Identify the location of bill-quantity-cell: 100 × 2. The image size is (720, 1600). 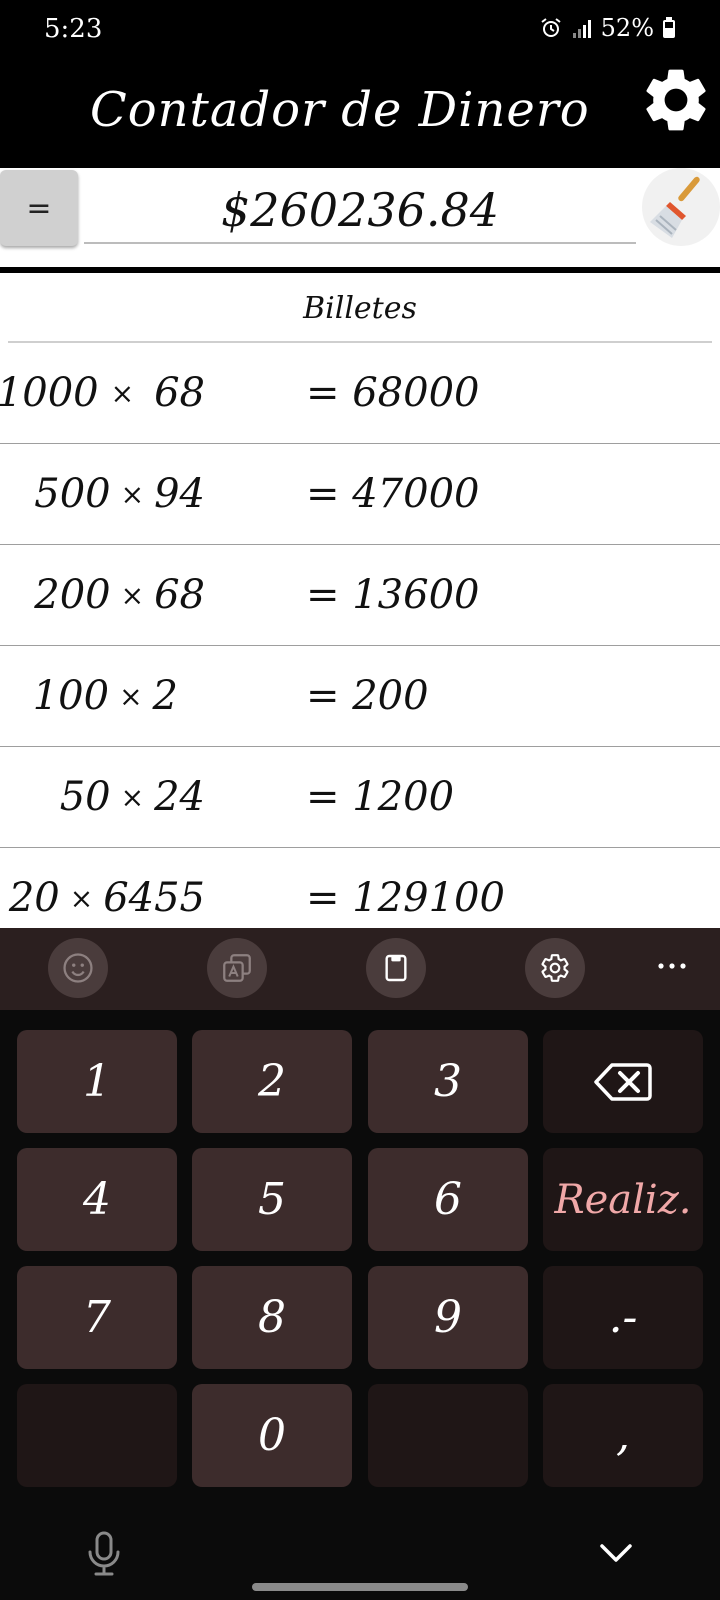
(105, 696).